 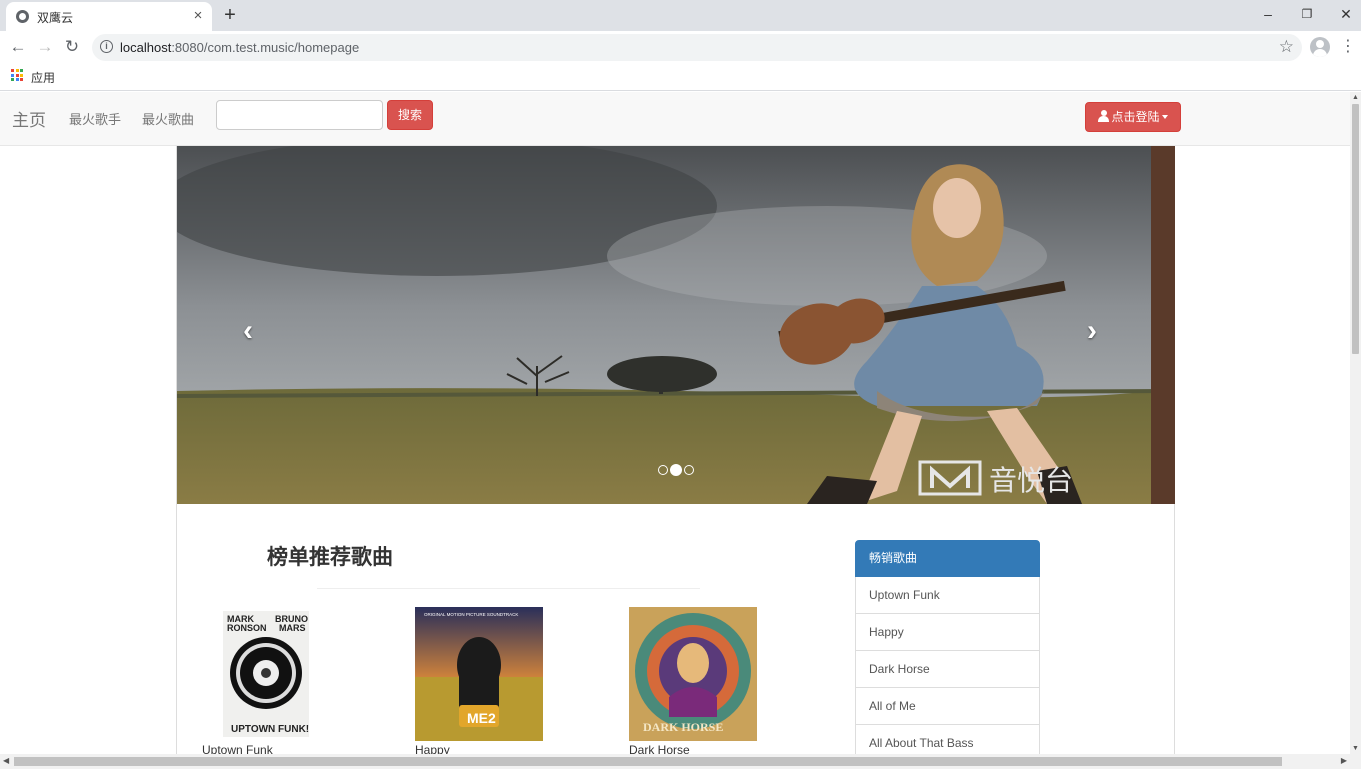 What do you see at coordinates (18, 47) in the screenshot?
I see `back-arrow-icon: ←` at bounding box center [18, 47].